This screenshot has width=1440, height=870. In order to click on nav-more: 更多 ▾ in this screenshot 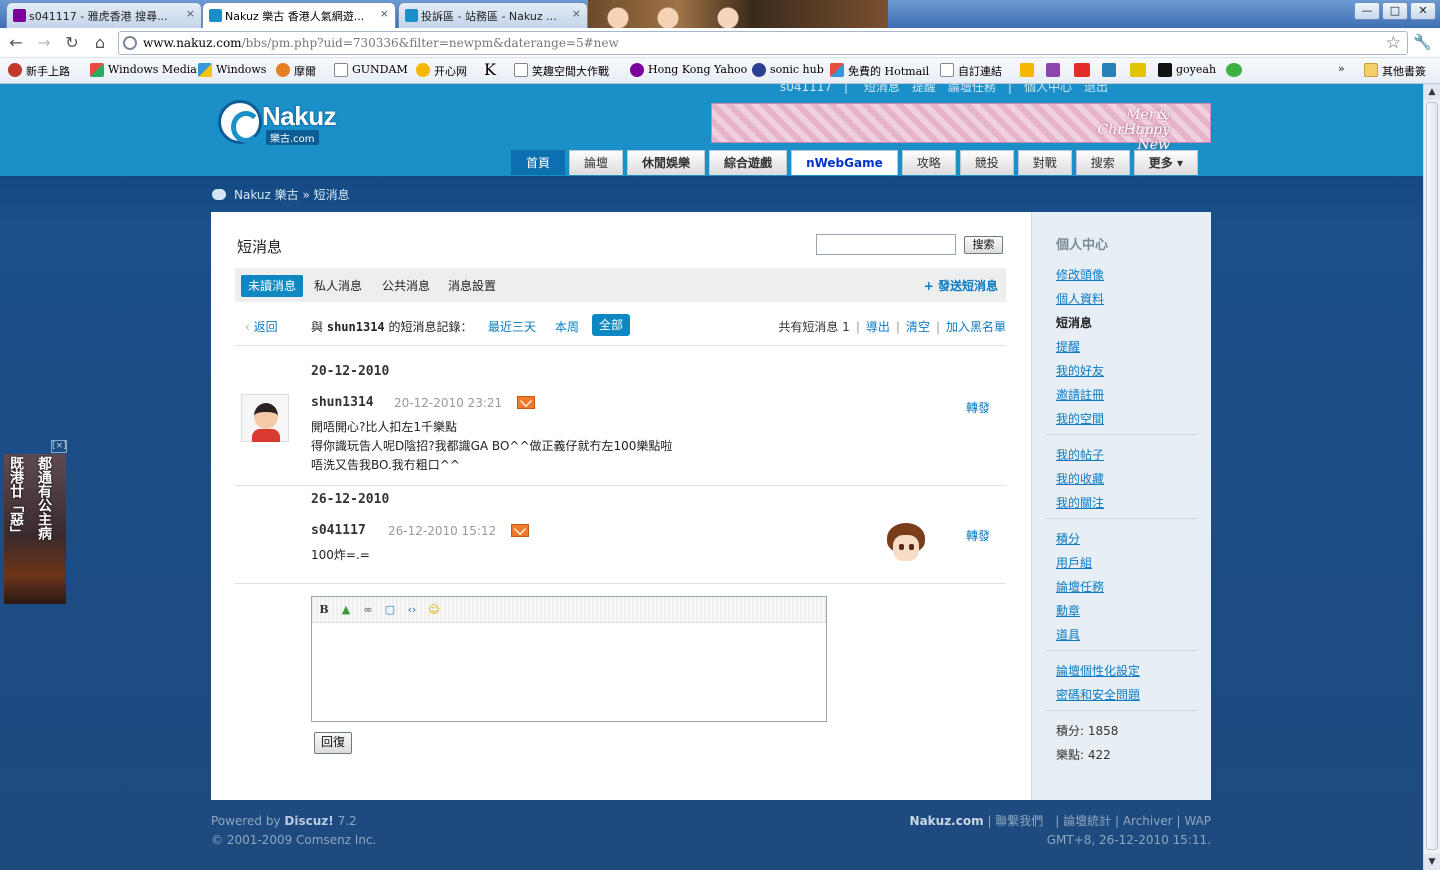, I will do `click(1165, 162)`.